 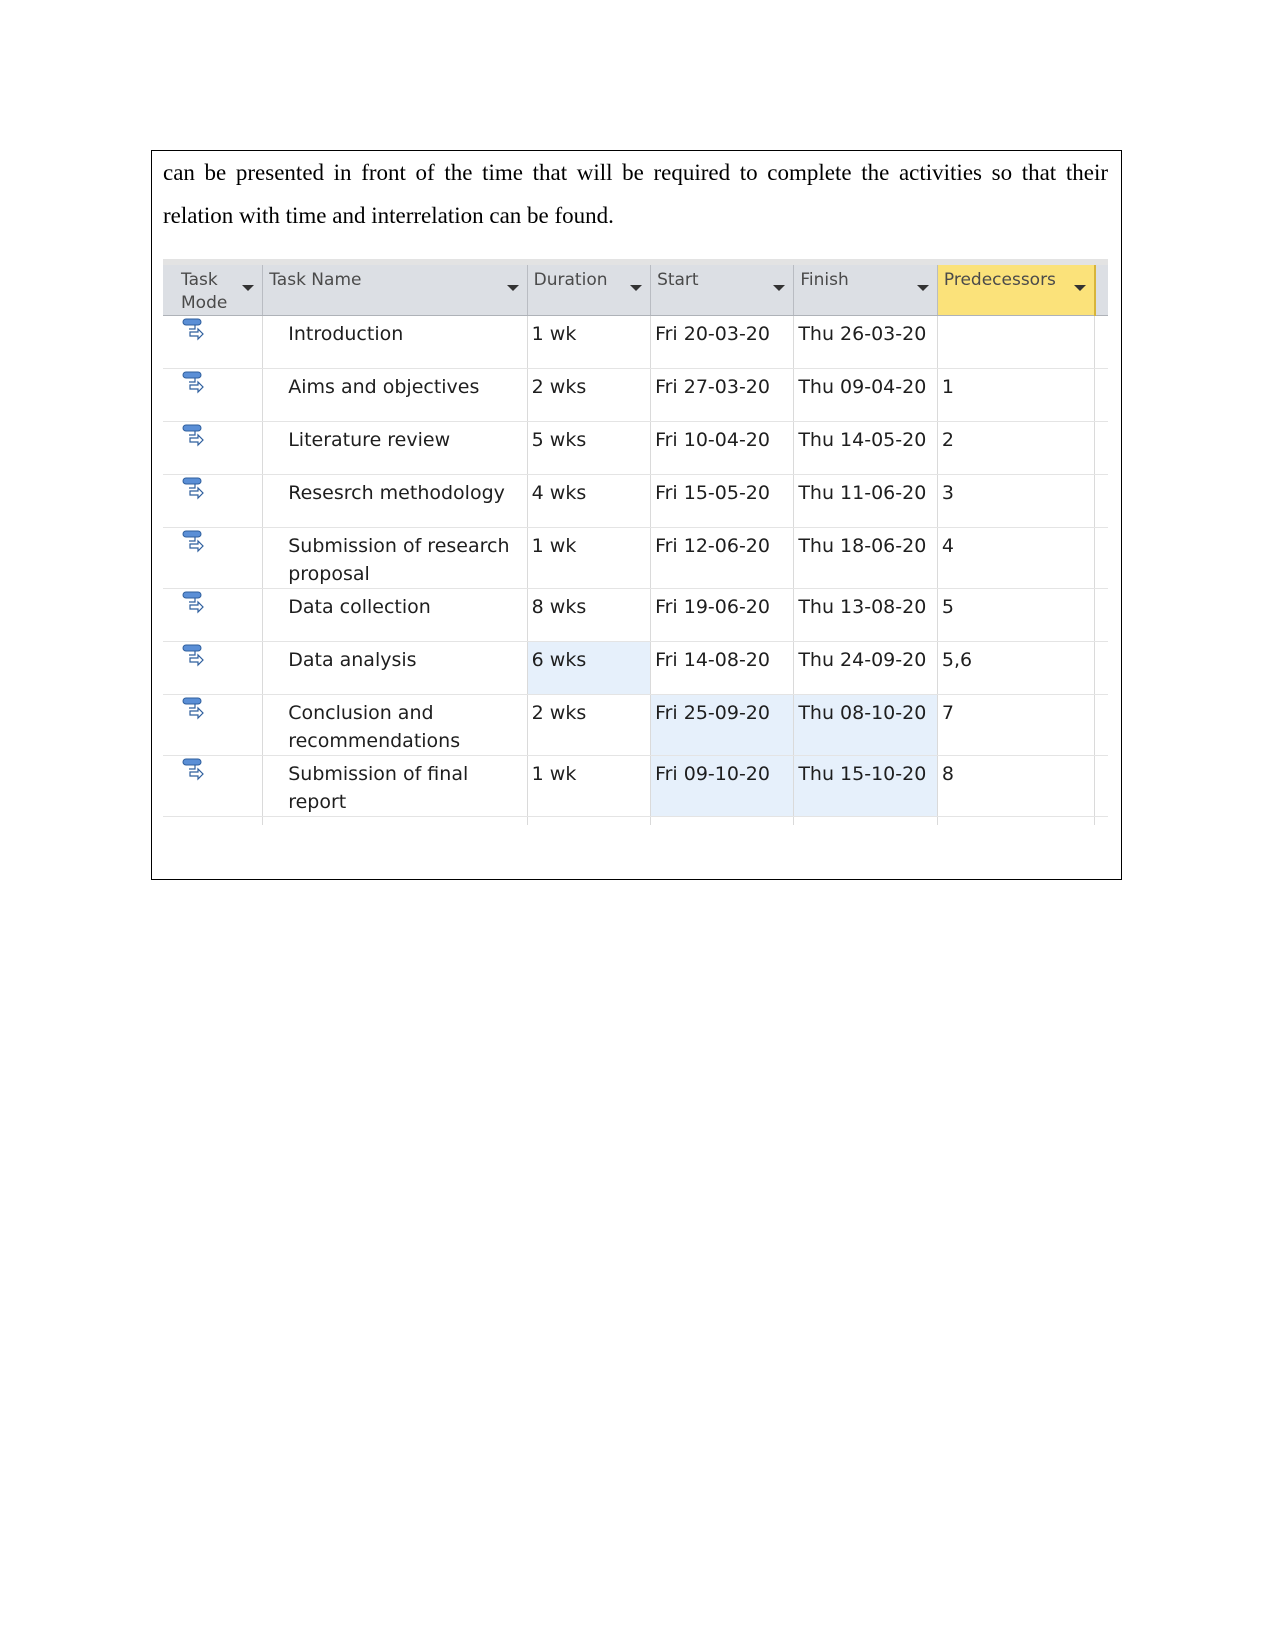 I want to click on predecessors-cell, so click(x=1016, y=342).